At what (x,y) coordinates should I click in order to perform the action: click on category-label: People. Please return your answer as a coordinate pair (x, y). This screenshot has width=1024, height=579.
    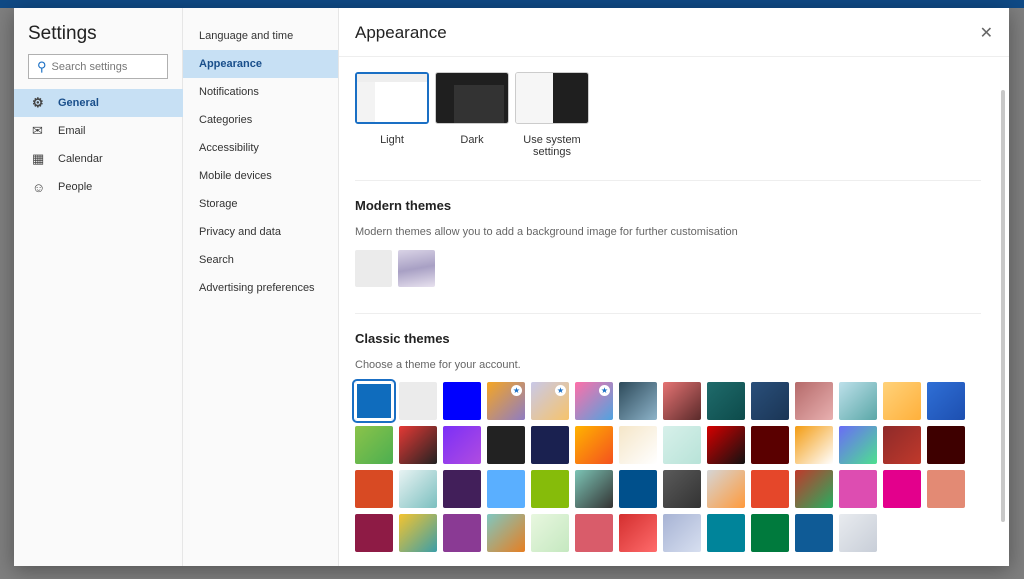
    Looking at the image, I should click on (75, 187).